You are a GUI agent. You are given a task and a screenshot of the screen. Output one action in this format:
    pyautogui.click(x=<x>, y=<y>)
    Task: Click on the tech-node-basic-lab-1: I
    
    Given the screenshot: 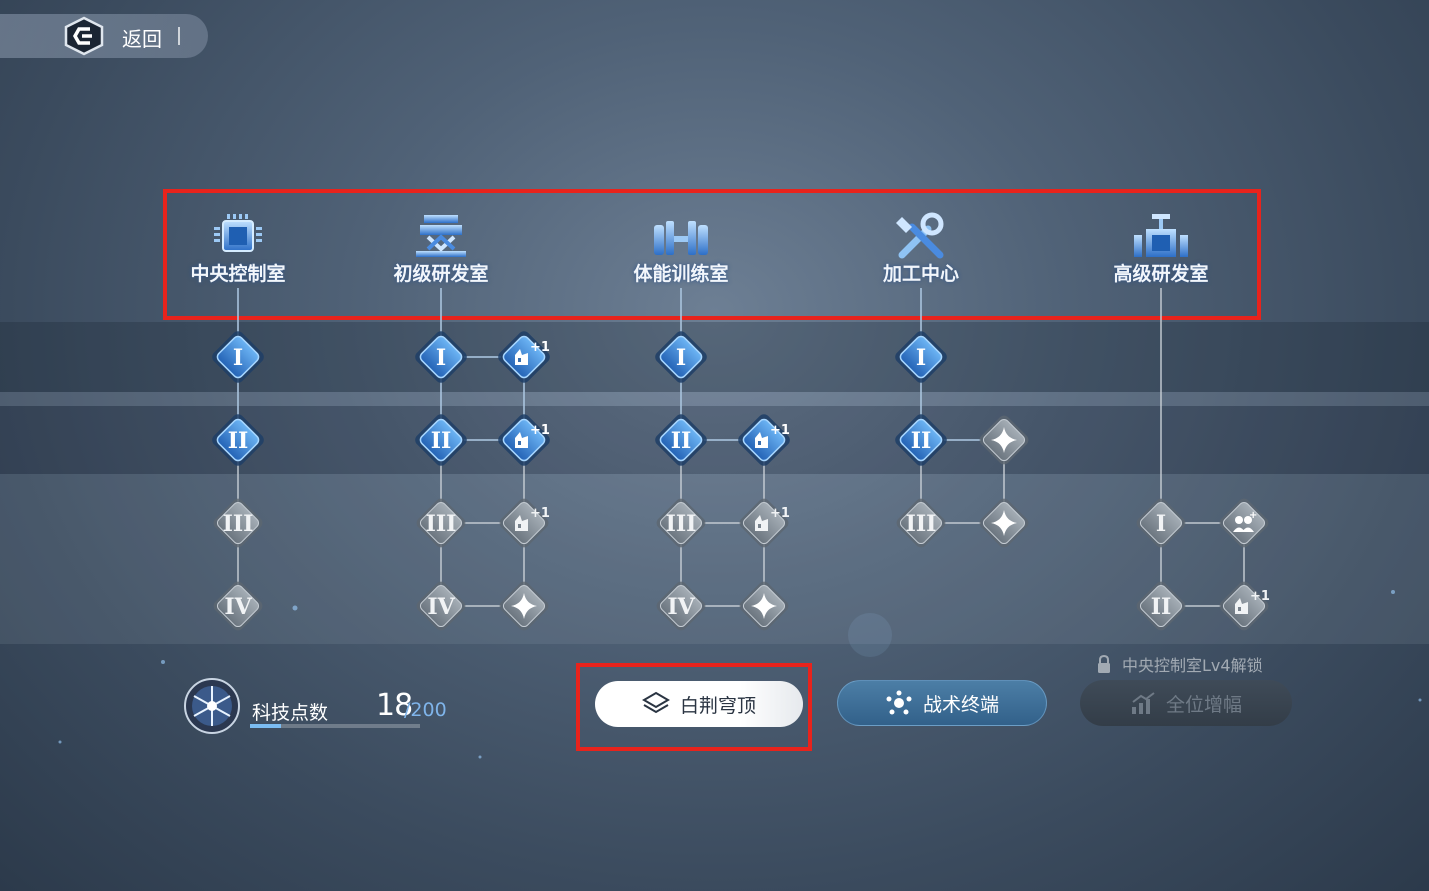 What is the action you would take?
    pyautogui.click(x=441, y=357)
    